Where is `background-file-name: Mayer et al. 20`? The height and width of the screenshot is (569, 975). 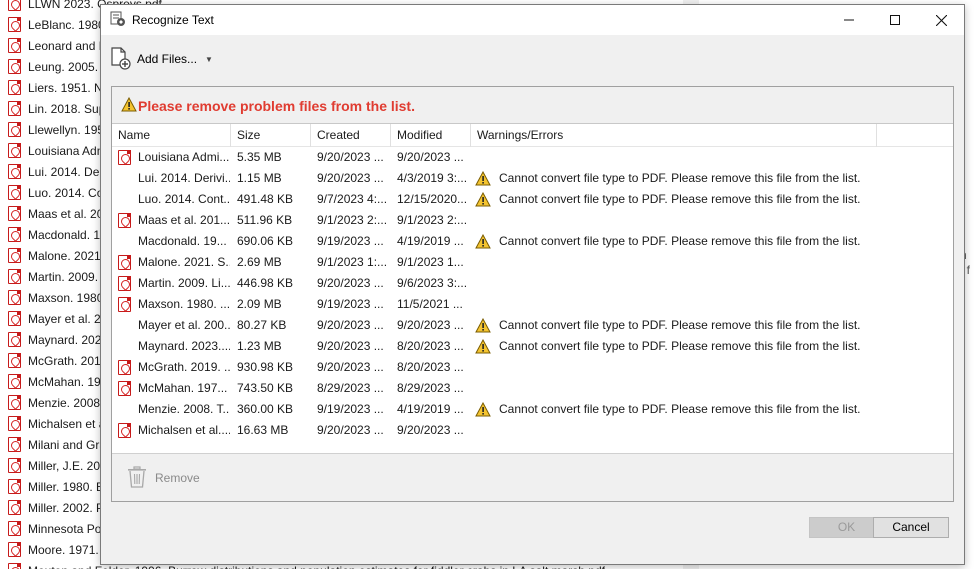
background-file-name: Mayer et al. 20 is located at coordinates (68, 318).